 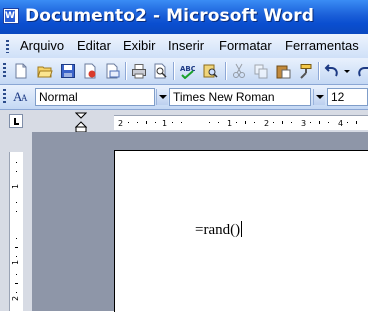 What do you see at coordinates (21, 71) in the screenshot?
I see `new-icon` at bounding box center [21, 71].